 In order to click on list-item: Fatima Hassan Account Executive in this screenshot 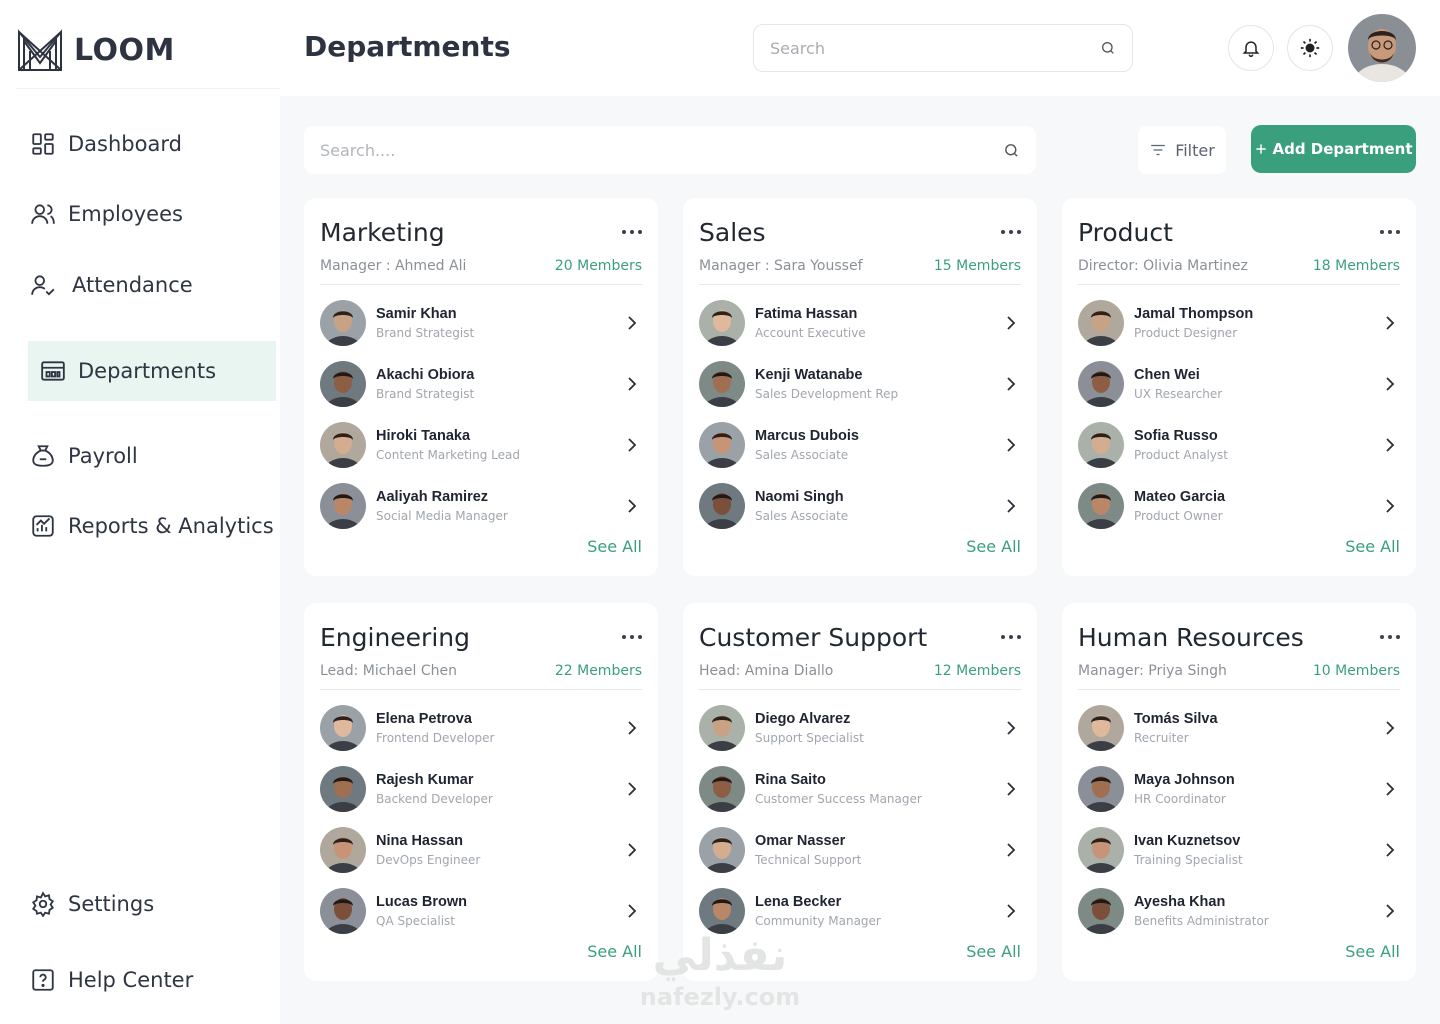, I will do `click(860, 321)`.